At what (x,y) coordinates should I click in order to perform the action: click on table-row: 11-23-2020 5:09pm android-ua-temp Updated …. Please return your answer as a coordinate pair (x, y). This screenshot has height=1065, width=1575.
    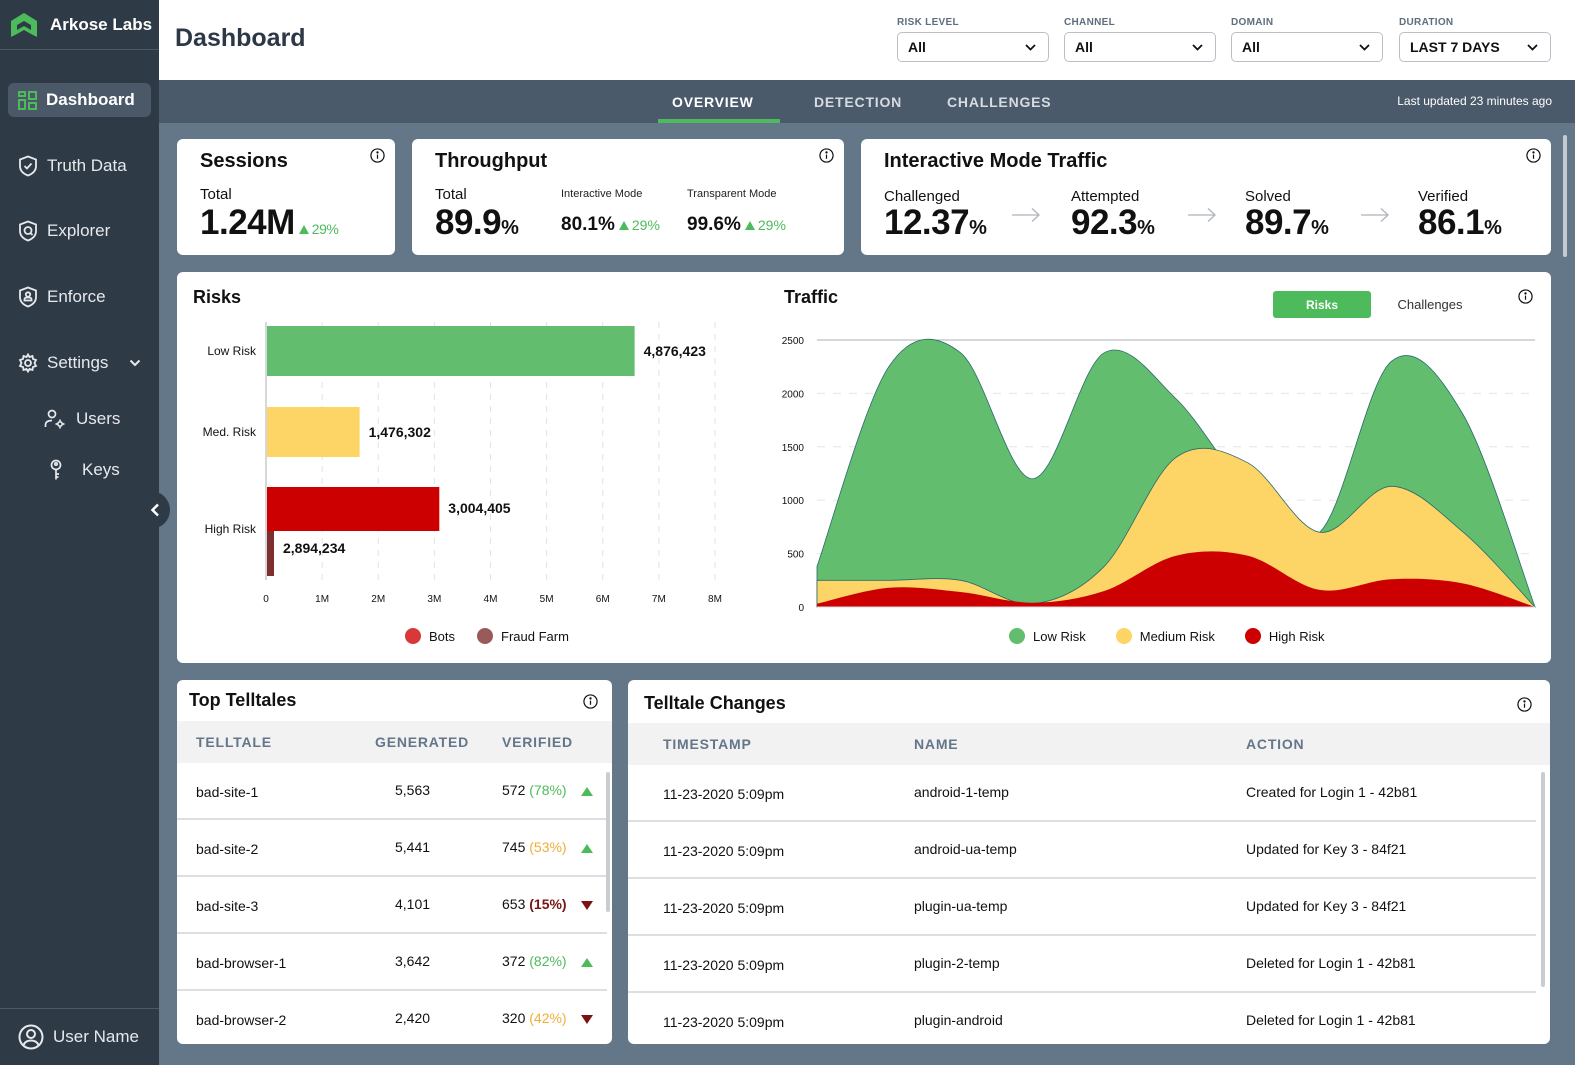
    Looking at the image, I should click on (1082, 850).